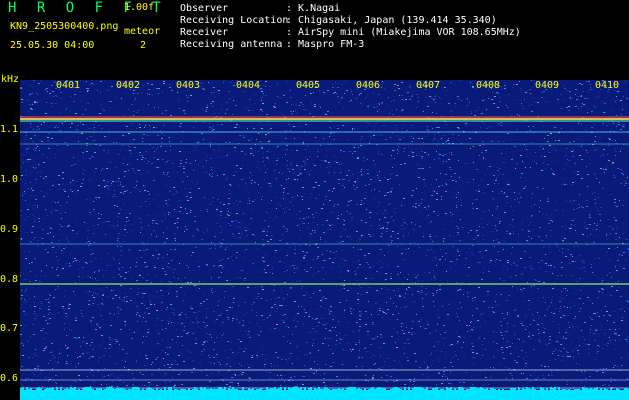  What do you see at coordinates (248, 85) in the screenshot?
I see `x-tick-0404: 0404` at bounding box center [248, 85].